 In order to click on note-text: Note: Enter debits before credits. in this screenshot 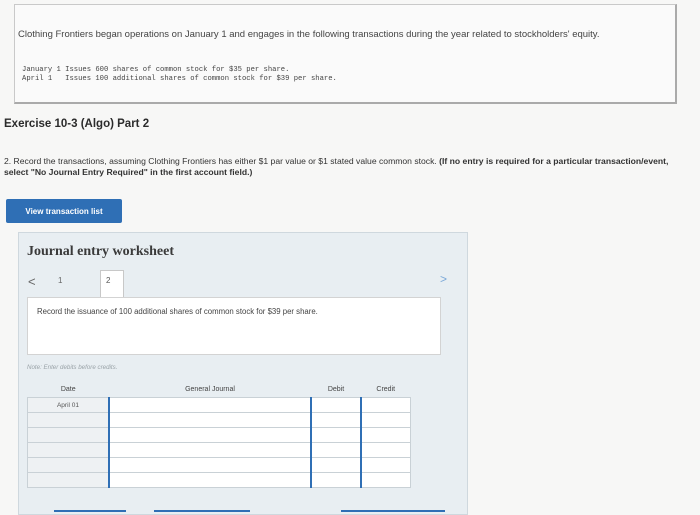, I will do `click(72, 367)`.